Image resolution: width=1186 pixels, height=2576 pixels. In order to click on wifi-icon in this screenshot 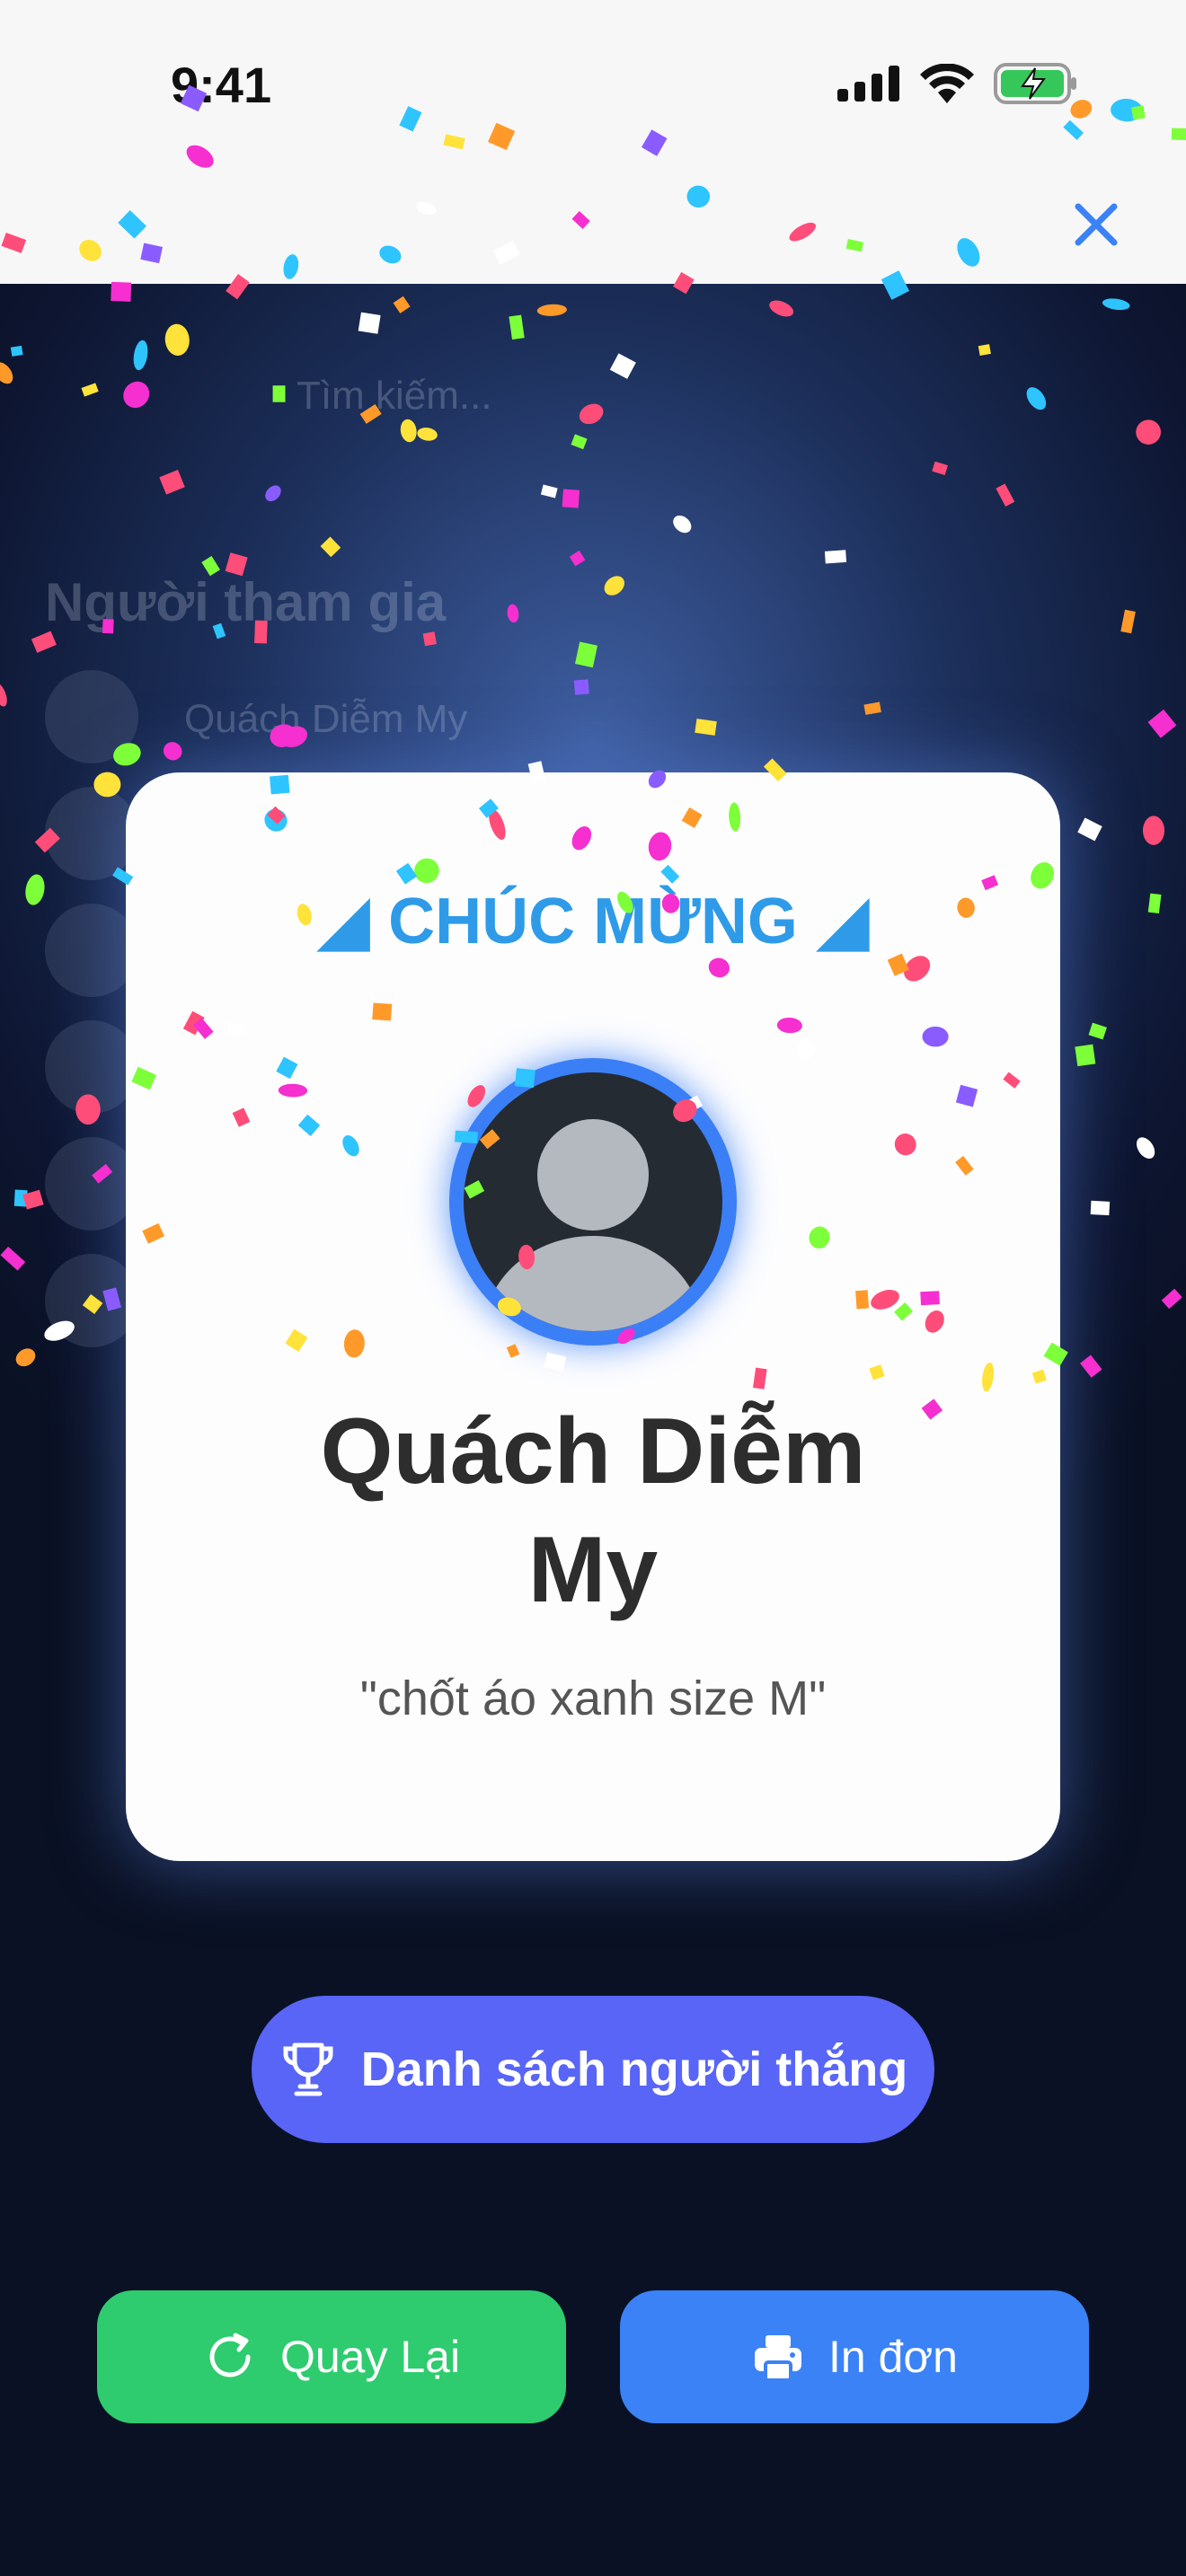, I will do `click(947, 83)`.